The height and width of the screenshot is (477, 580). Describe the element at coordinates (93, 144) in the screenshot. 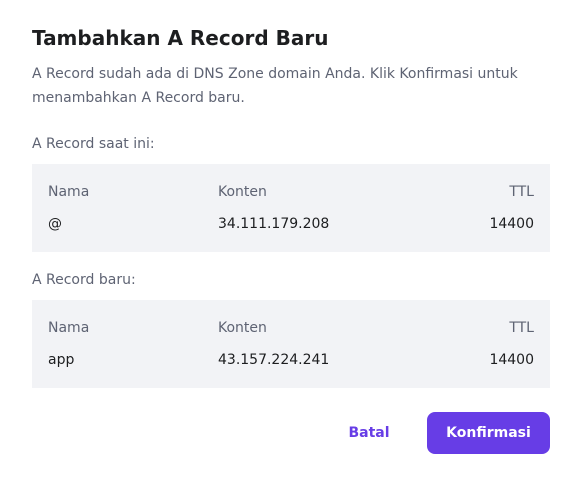

I see `current-record-label: A Record saat ini:` at that location.